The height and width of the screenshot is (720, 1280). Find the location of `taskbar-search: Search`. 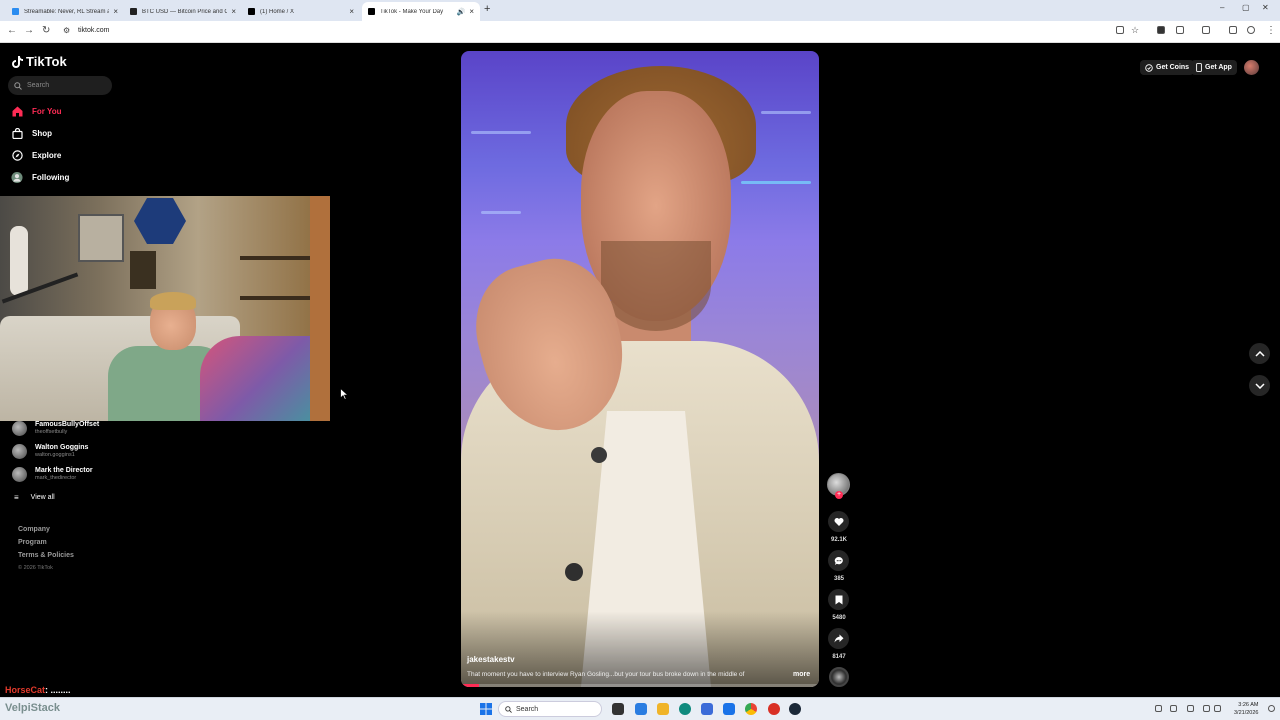

taskbar-search: Search is located at coordinates (550, 709).